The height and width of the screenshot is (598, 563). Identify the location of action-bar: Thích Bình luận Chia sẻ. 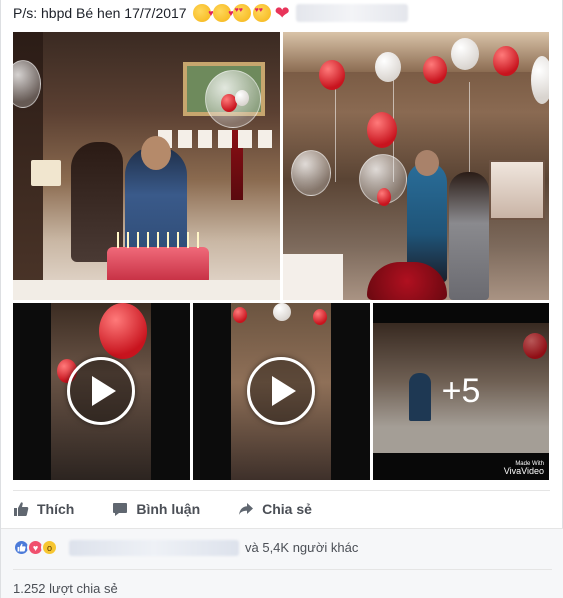
(181, 509).